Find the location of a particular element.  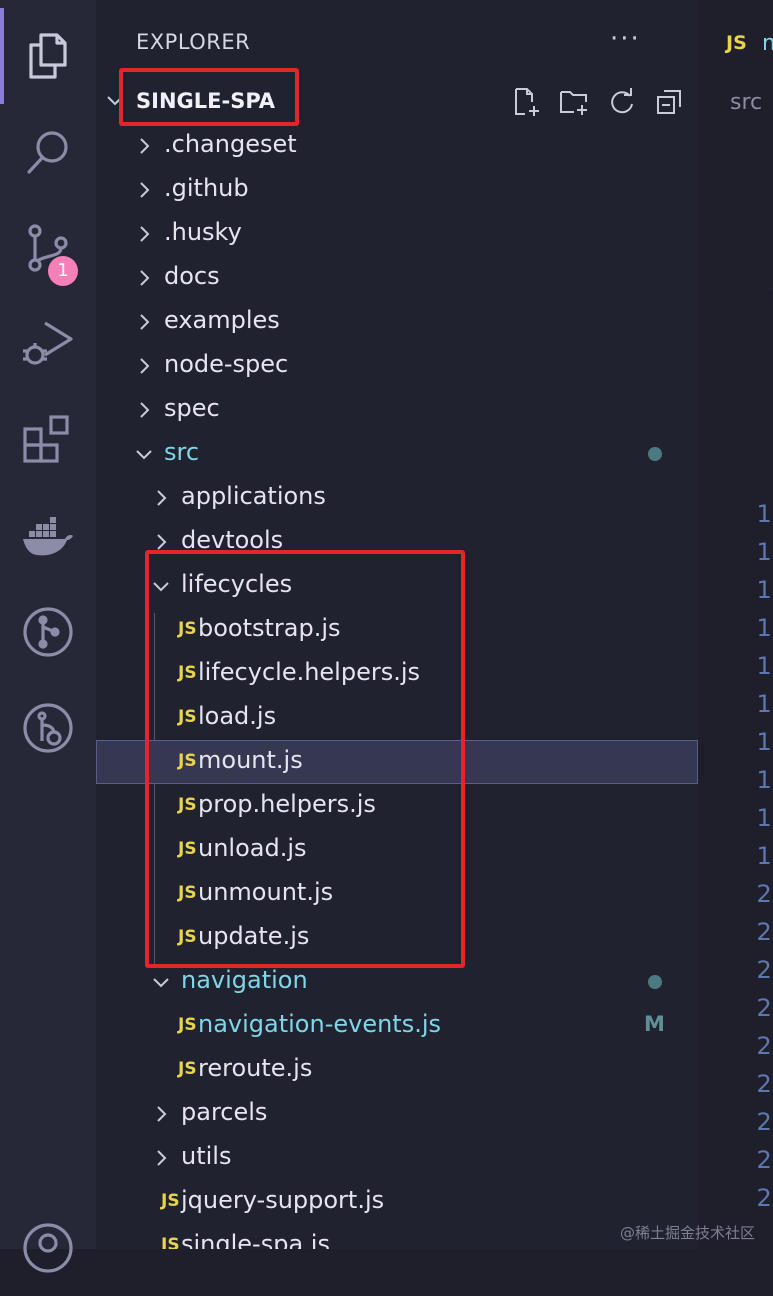

tree-item-label: navigation-events.js is located at coordinates (320, 1024).